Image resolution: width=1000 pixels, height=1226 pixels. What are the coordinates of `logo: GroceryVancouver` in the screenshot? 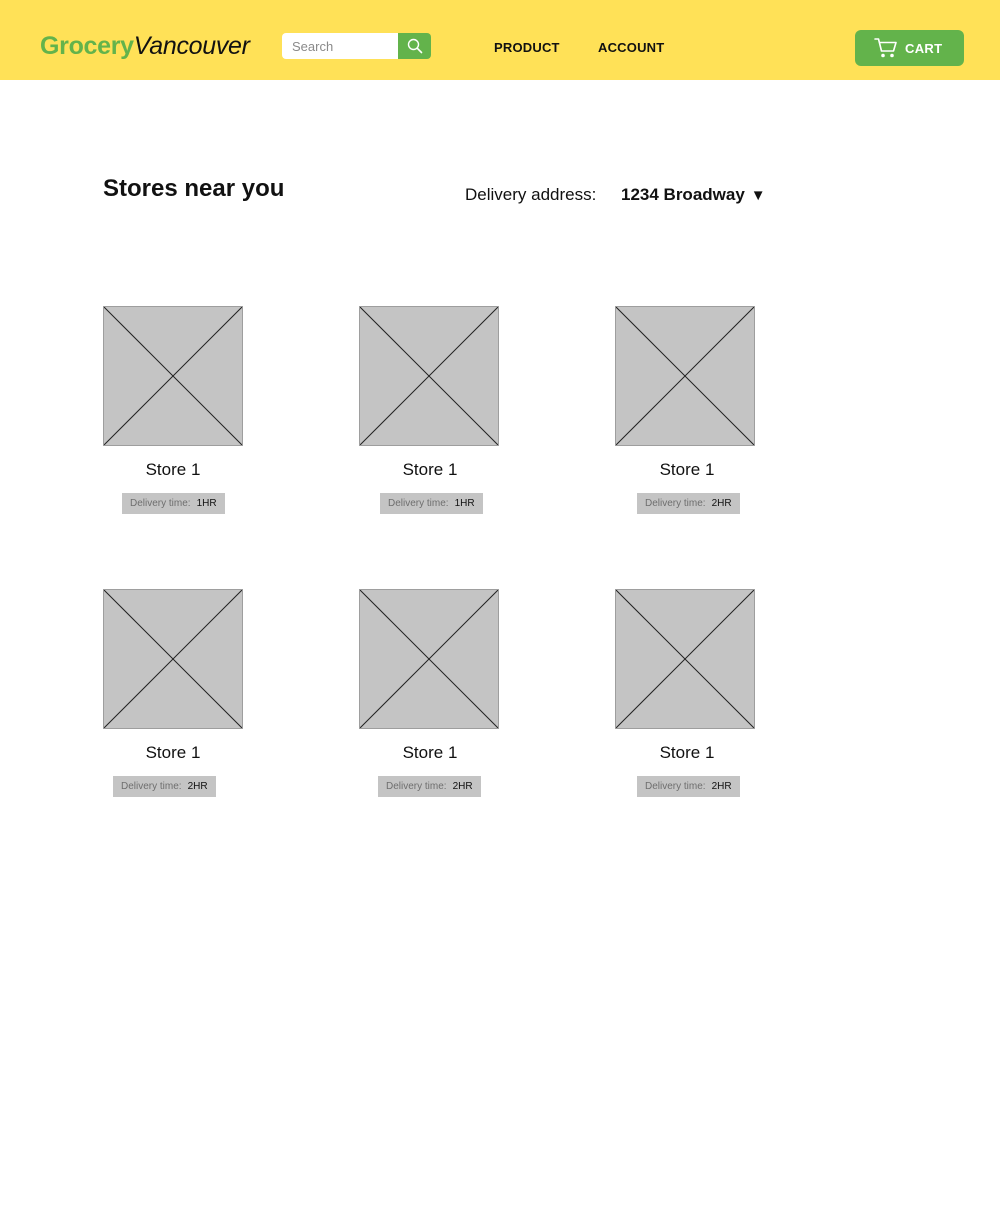 It's located at (145, 46).